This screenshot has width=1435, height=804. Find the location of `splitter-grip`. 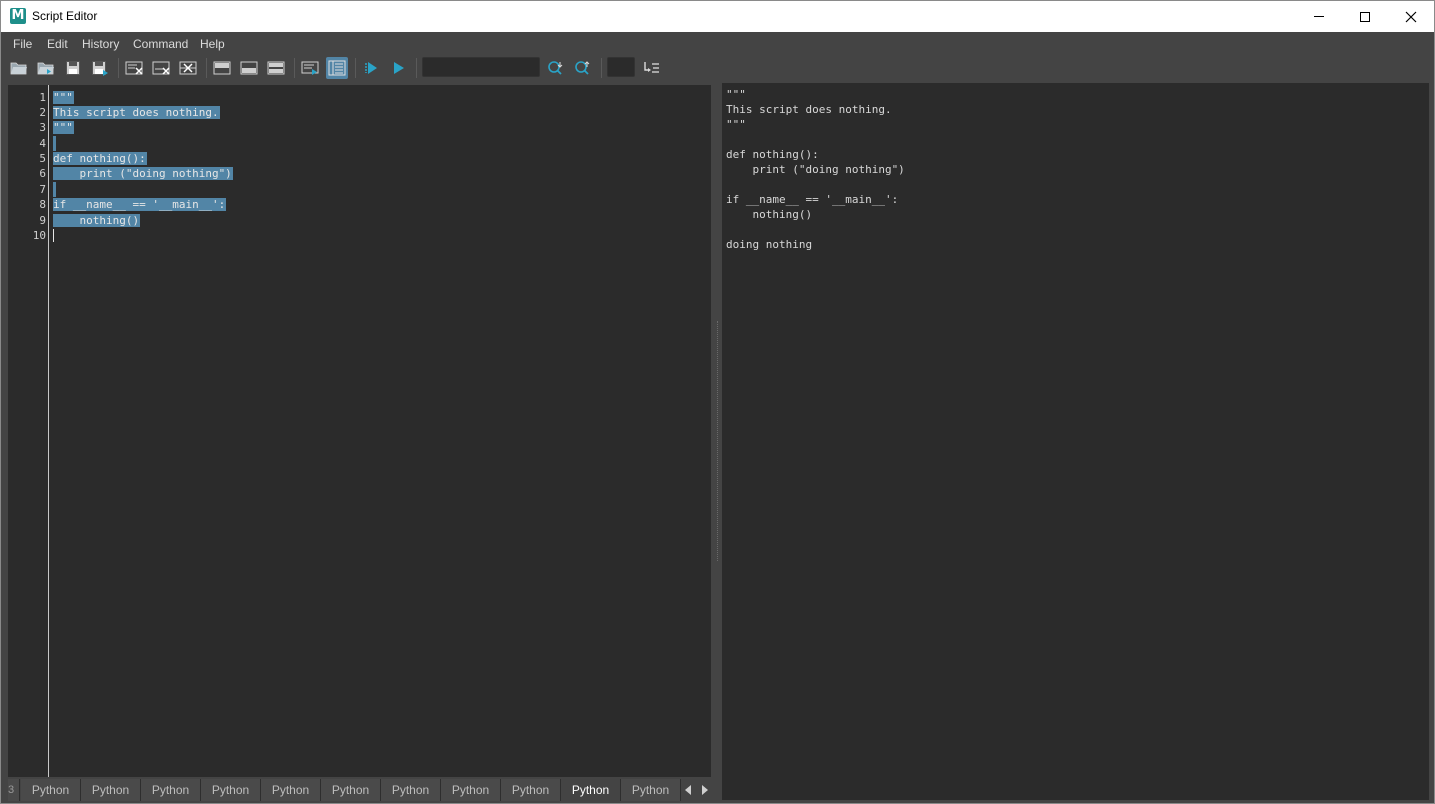

splitter-grip is located at coordinates (718, 441).